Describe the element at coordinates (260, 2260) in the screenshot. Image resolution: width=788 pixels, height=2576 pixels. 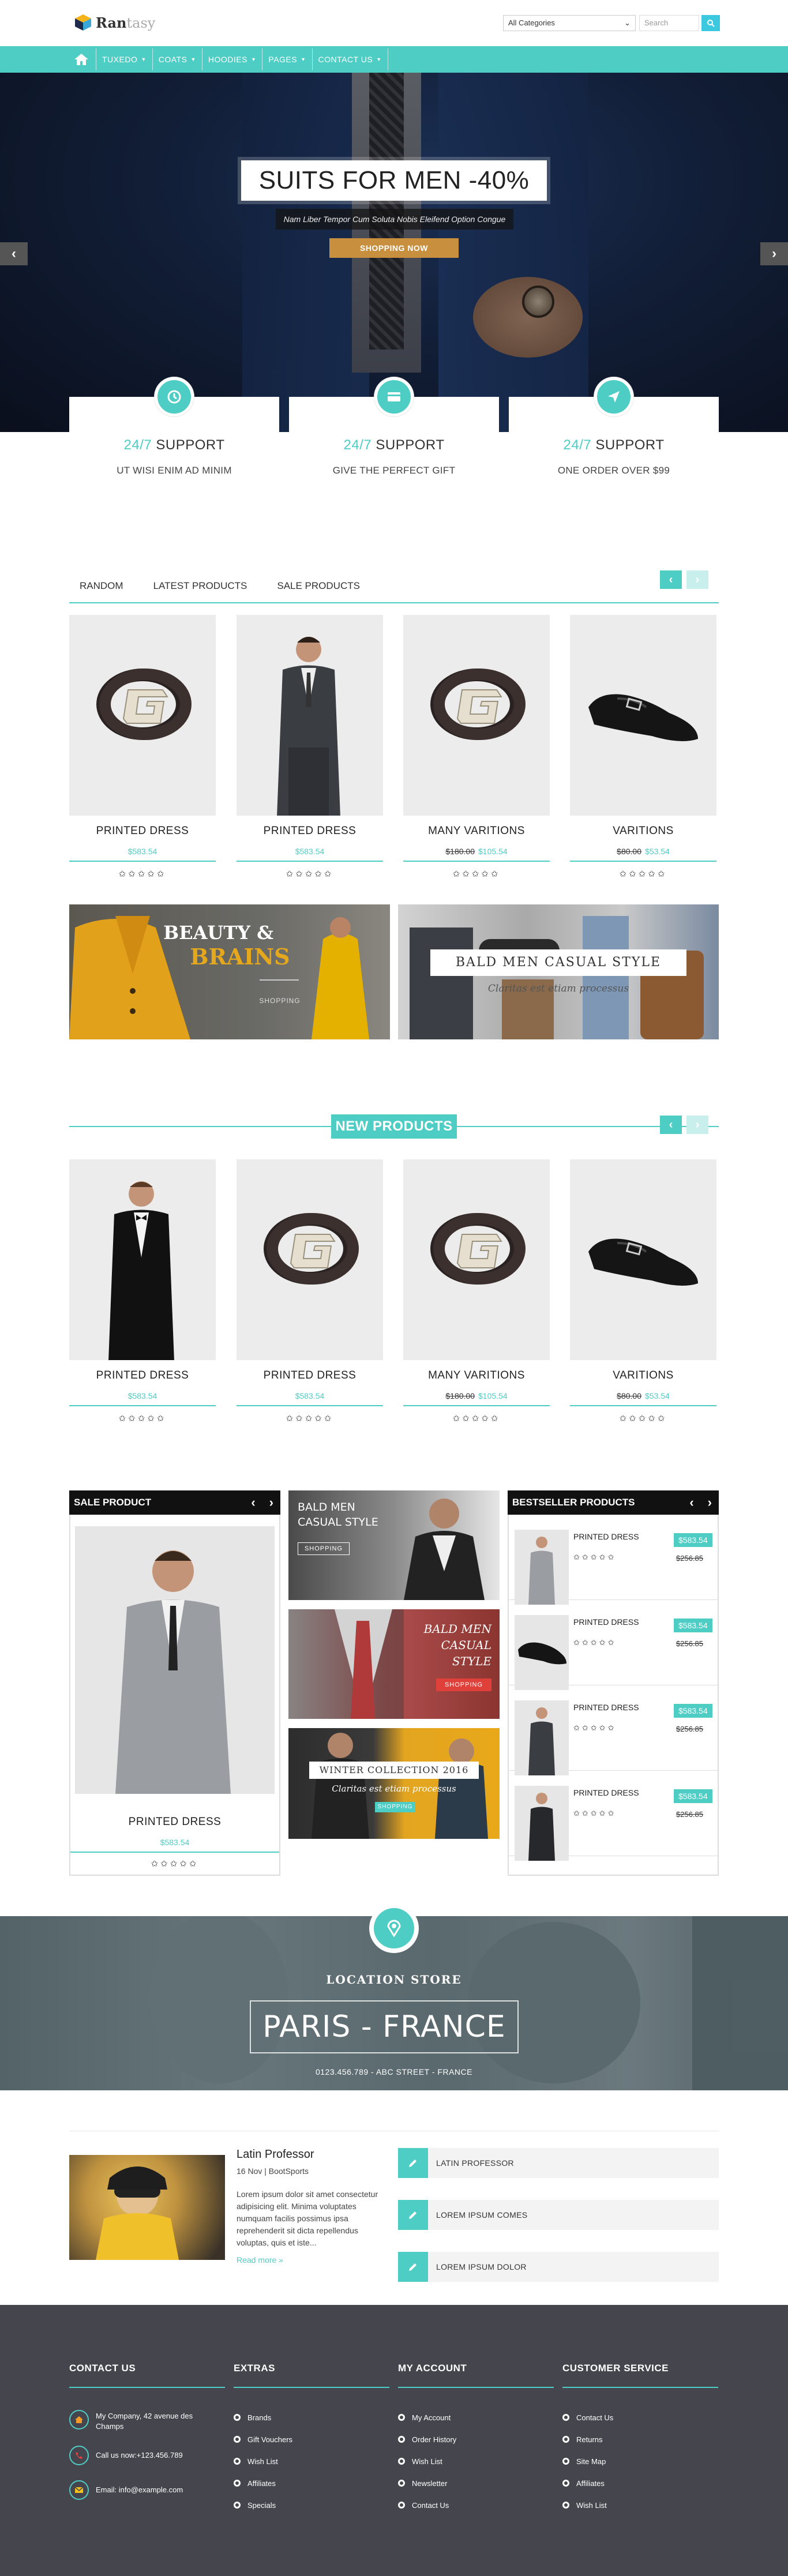
I see `read-more-link: Read more »` at that location.